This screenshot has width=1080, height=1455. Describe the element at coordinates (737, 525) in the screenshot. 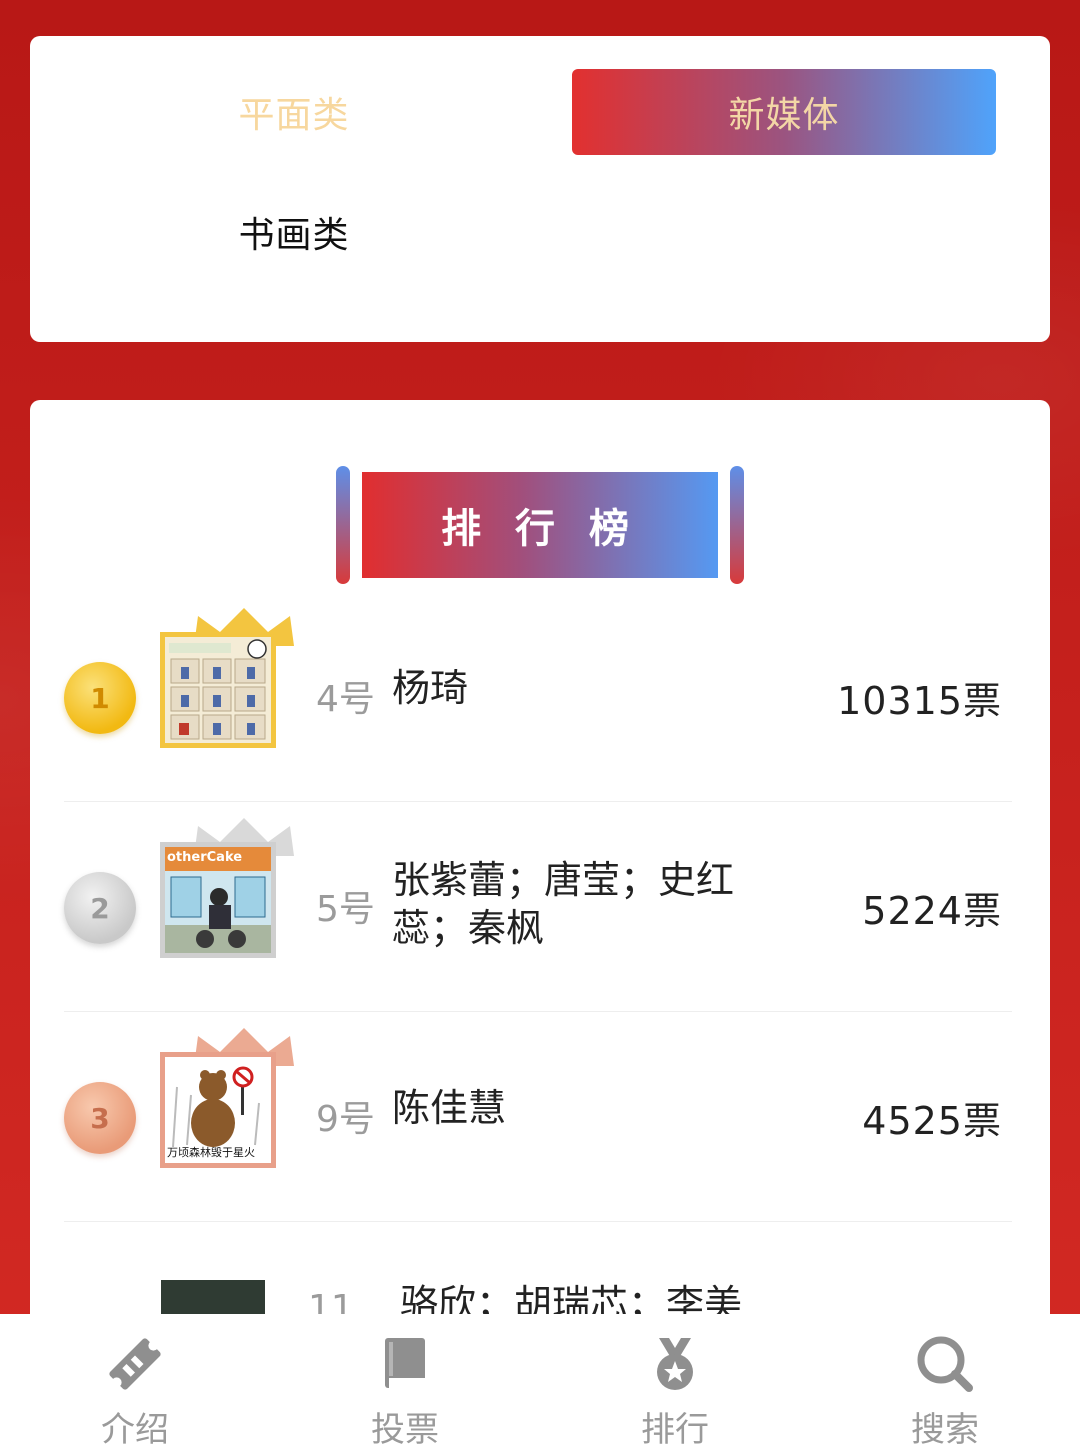

I see `banner-right-post` at that location.